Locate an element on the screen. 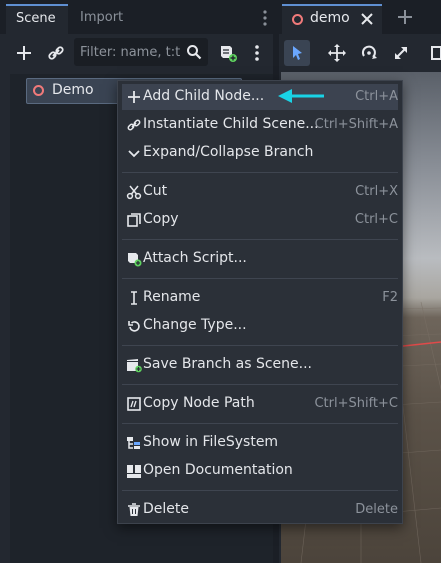 The image size is (441, 563). move-icon is located at coordinates (337, 53).